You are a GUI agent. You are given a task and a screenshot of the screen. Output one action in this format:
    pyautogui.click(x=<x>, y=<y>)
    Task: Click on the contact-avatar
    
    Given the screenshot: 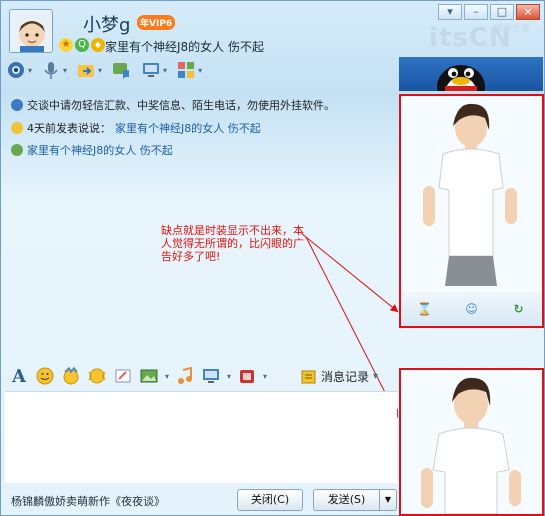 What is the action you would take?
    pyautogui.click(x=31, y=31)
    